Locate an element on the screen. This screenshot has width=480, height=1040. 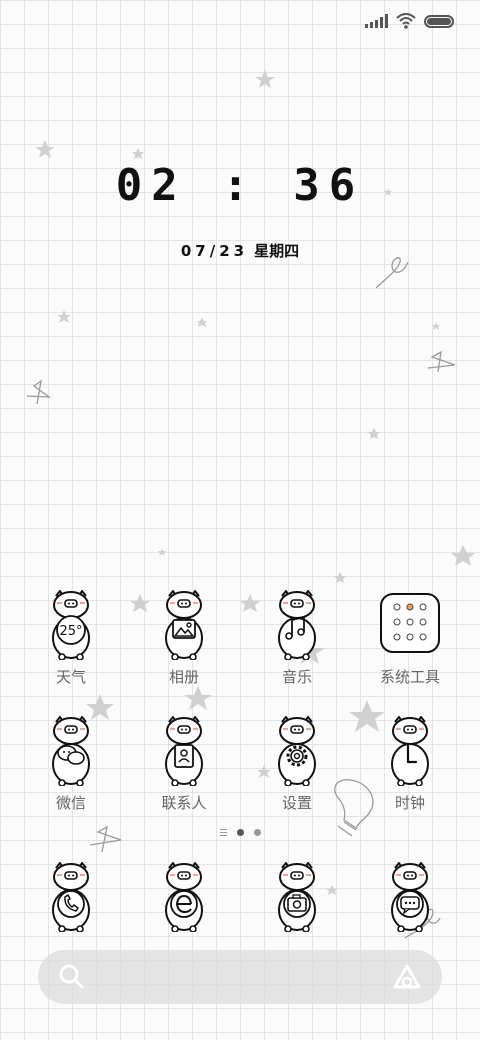
contacts-icon is located at coordinates (184, 751).